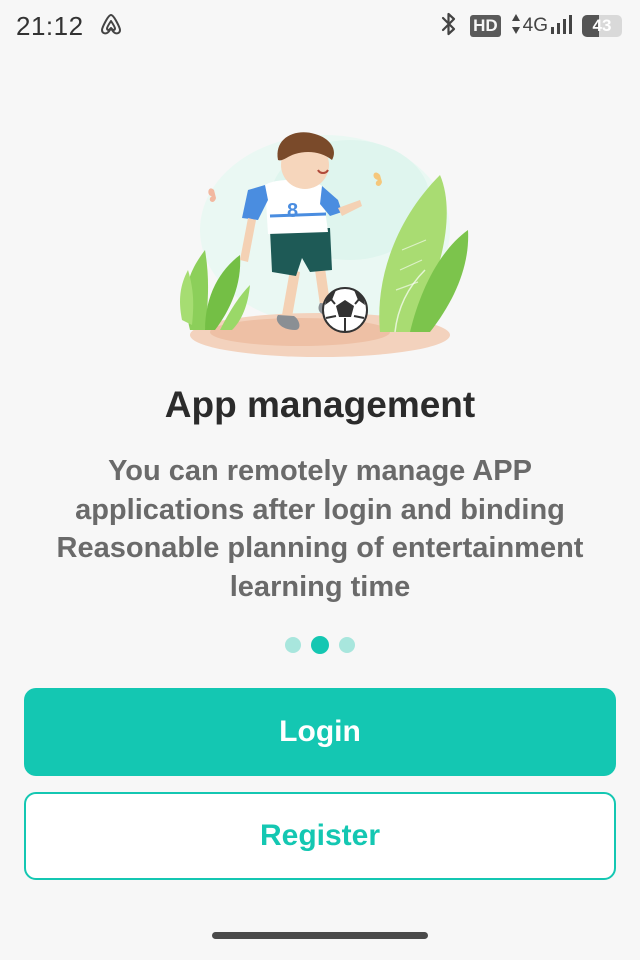 Image resolution: width=640 pixels, height=960 pixels. I want to click on battery-level: 43, so click(602, 25).